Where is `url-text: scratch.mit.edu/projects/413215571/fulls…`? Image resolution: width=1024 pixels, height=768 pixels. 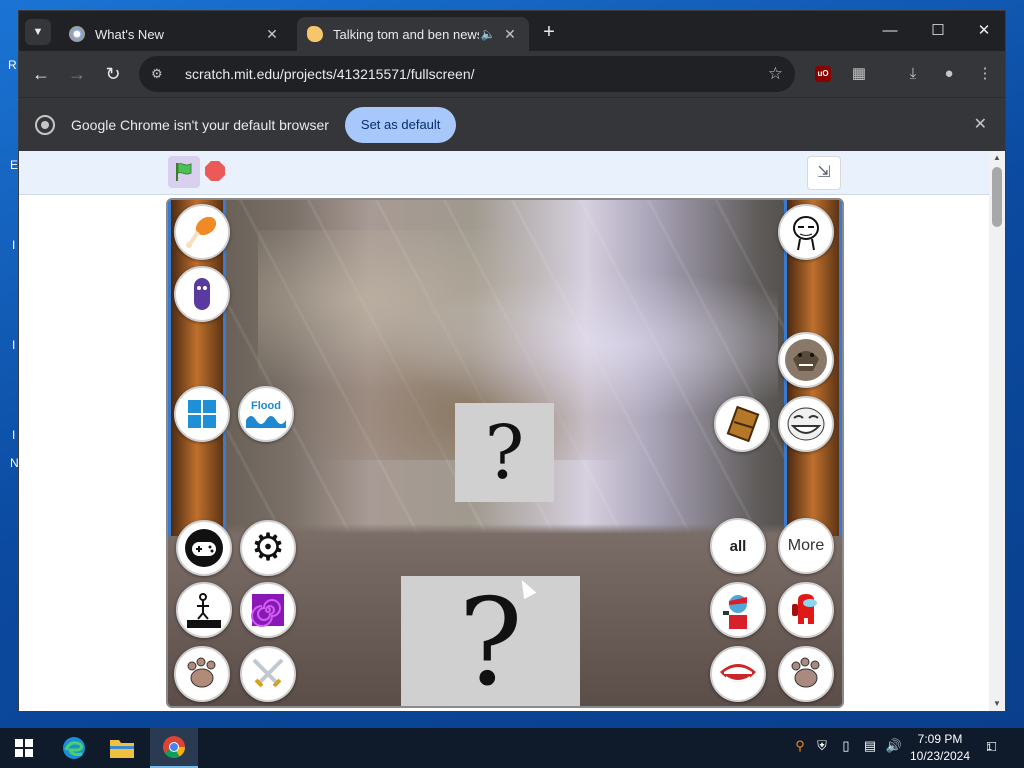
url-text: scratch.mit.edu/projects/413215571/fulls… is located at coordinates (476, 74).